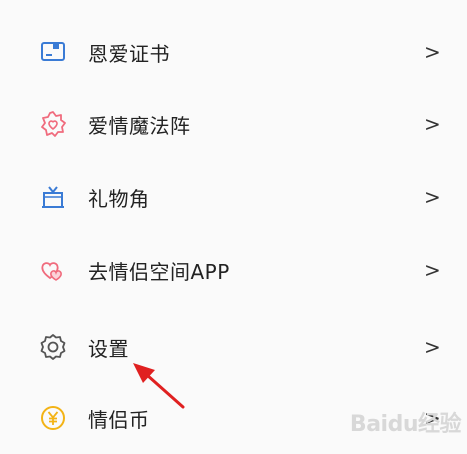  Describe the element at coordinates (405, 424) in the screenshot. I see `watermark: Baidu经验` at that location.